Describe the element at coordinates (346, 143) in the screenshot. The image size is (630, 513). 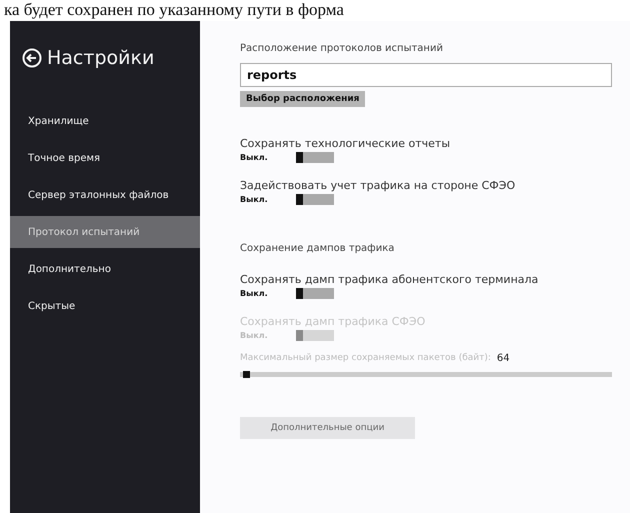
I see `setting-label: Сохранять технологические отчеты` at that location.